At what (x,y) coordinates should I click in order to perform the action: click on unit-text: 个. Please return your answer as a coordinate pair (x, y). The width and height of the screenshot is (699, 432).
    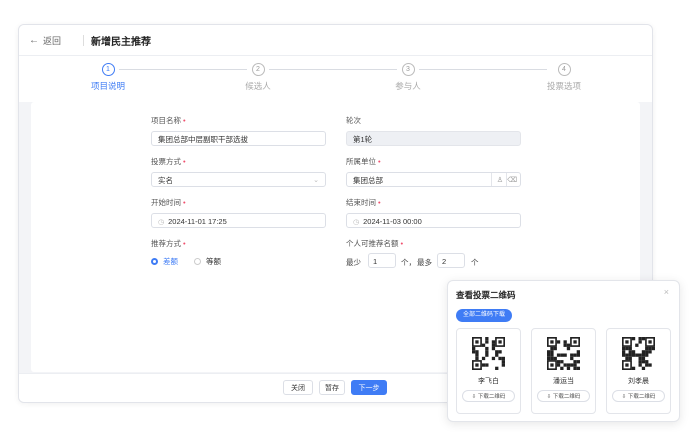
    Looking at the image, I should click on (475, 262).